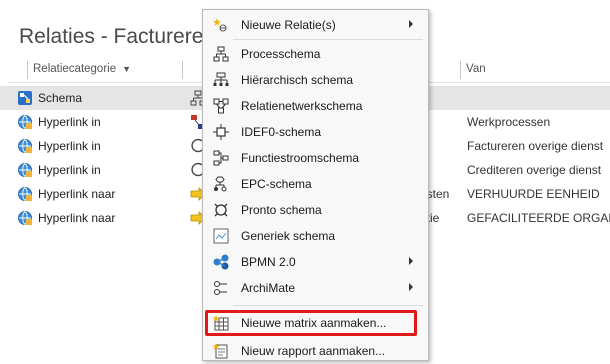 The width and height of the screenshot is (610, 364). I want to click on menu-item-label: Processchema, so click(281, 54).